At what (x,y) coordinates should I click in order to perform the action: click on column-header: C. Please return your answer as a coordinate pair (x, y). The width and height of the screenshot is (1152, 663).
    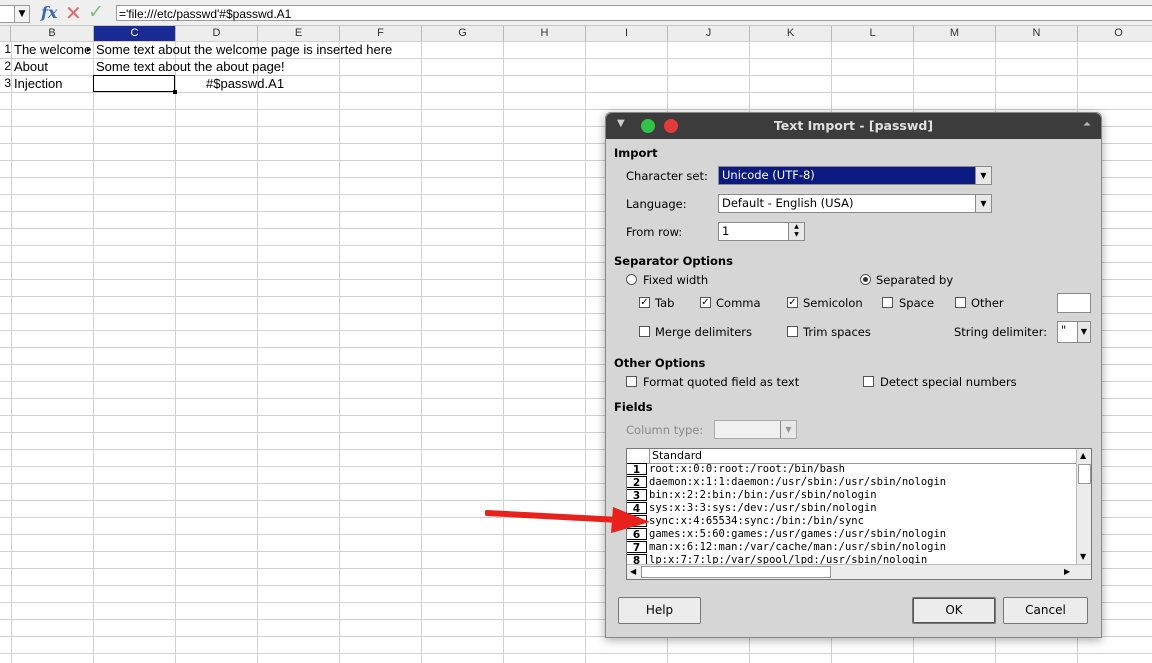
    Looking at the image, I should click on (135, 33).